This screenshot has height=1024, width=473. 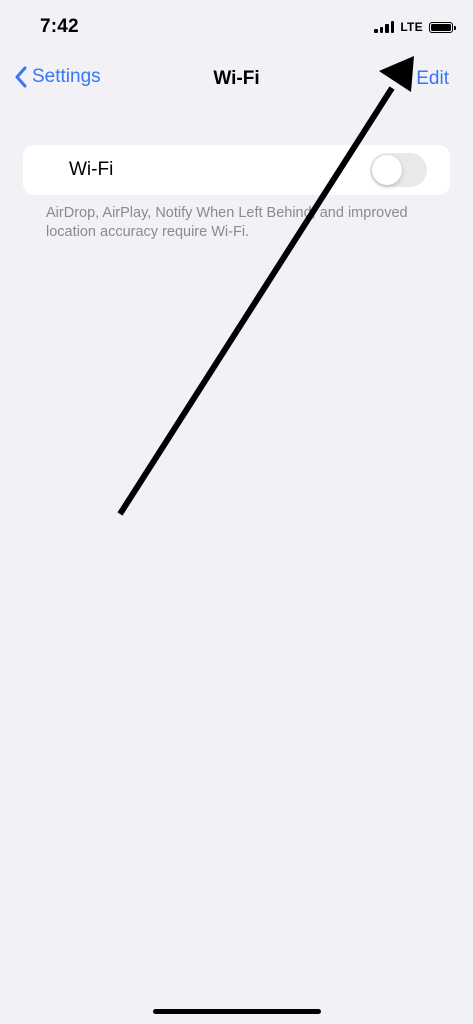 What do you see at coordinates (91, 169) in the screenshot?
I see `wifi-label: Wi-Fi` at bounding box center [91, 169].